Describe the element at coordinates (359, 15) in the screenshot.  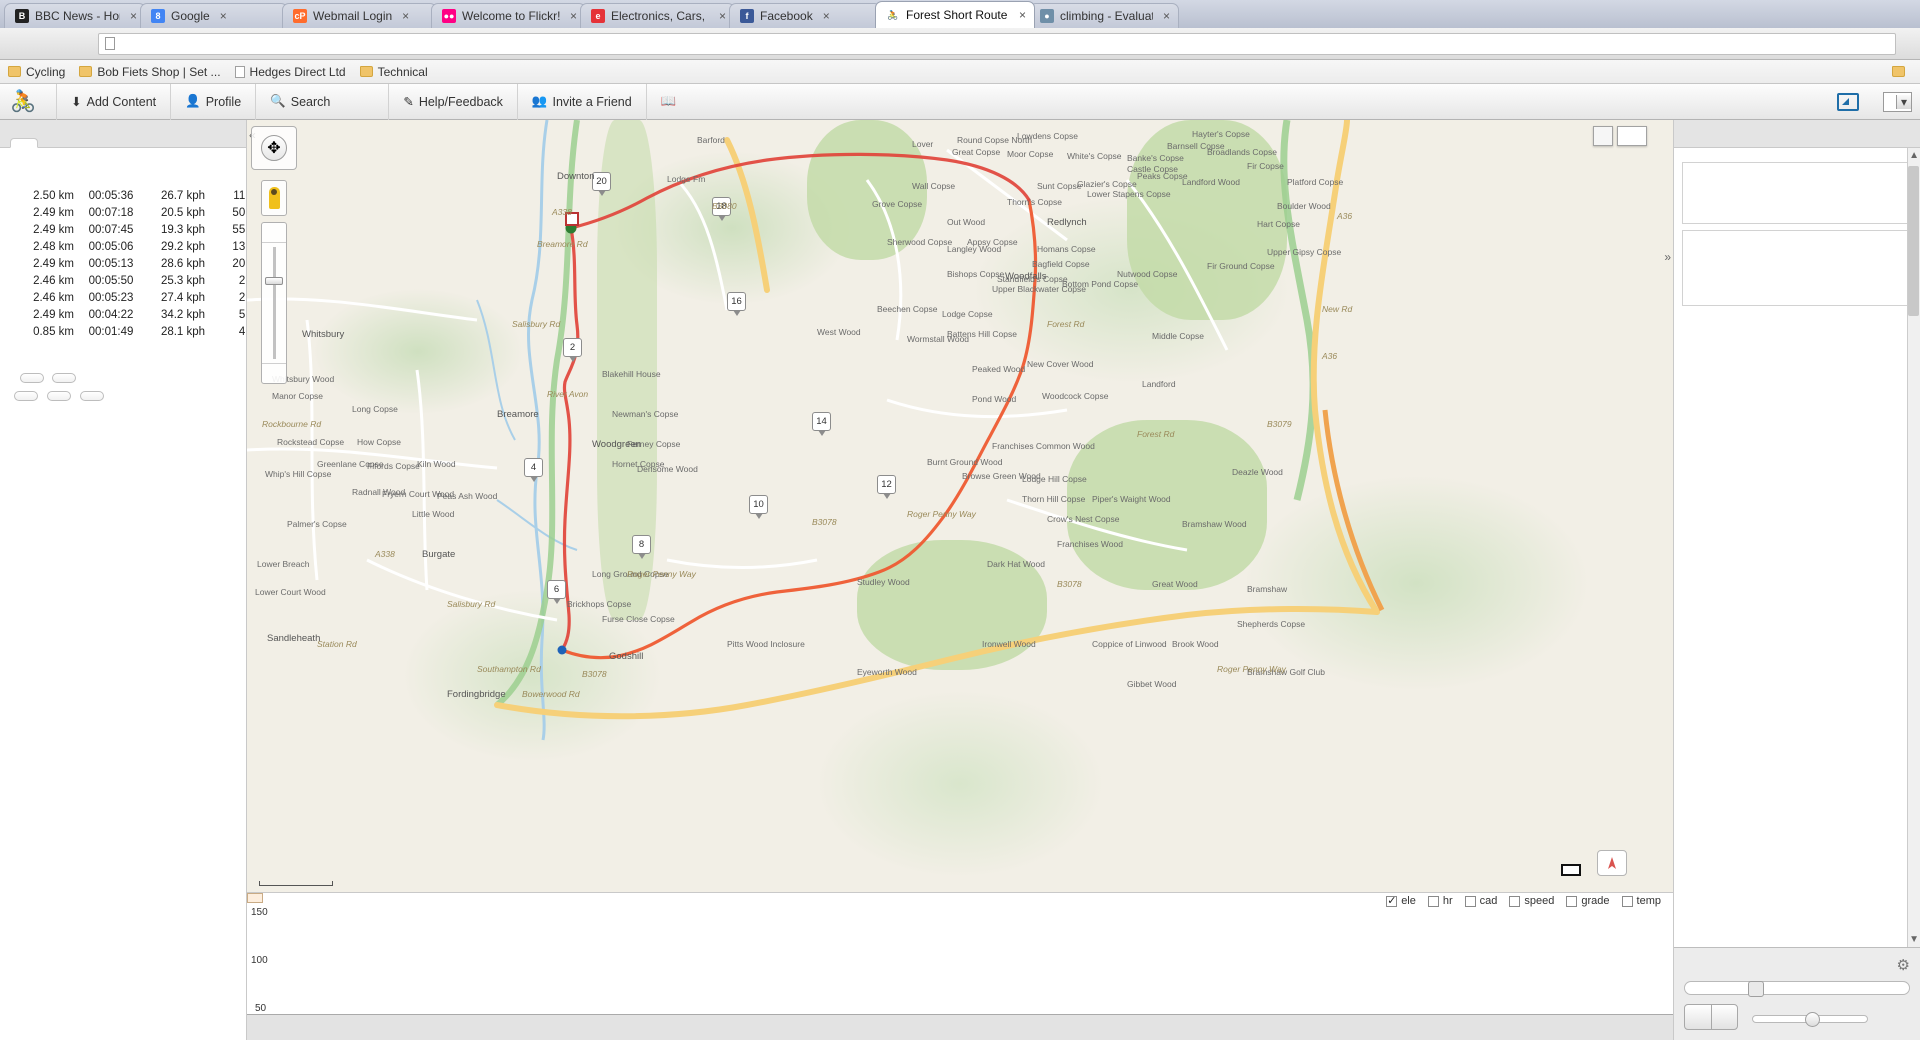
I see `browser-tab: cP Webmail Login ×` at that location.